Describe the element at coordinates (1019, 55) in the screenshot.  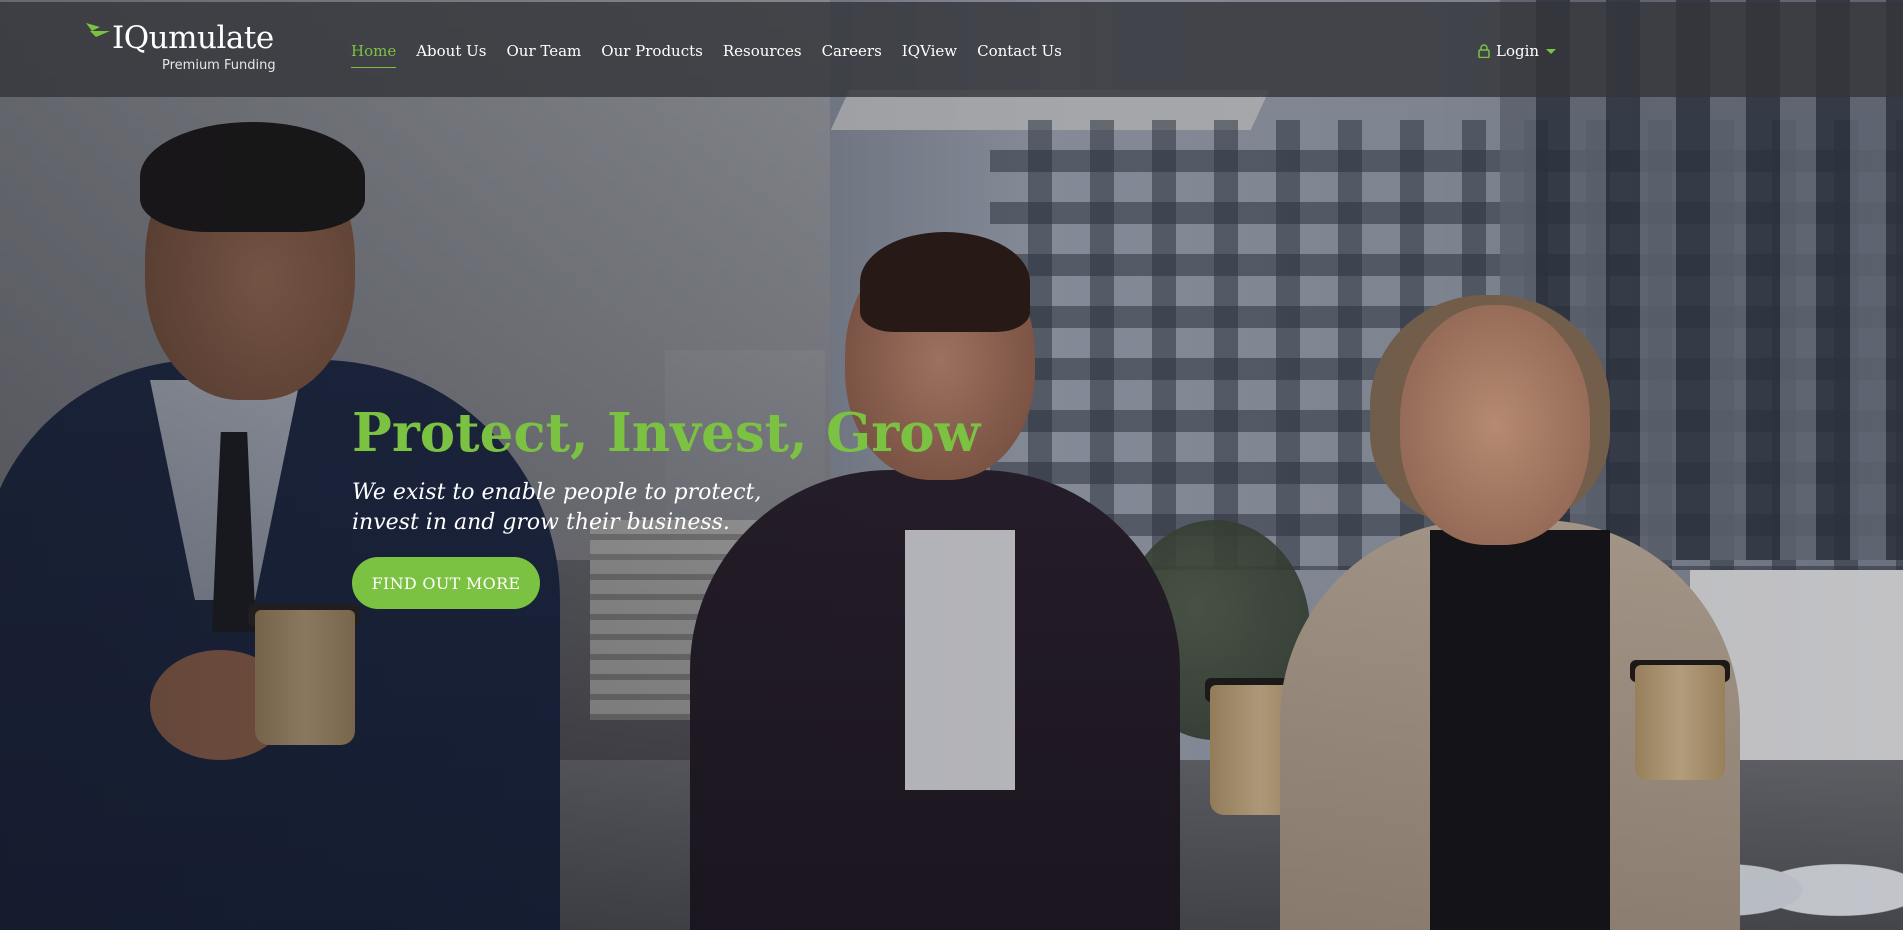
I see `nav-item-contact-us: Contact Us` at that location.